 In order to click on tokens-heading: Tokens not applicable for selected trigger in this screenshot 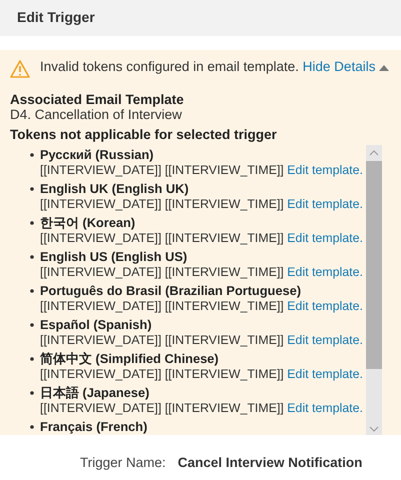, I will do `click(144, 134)`.